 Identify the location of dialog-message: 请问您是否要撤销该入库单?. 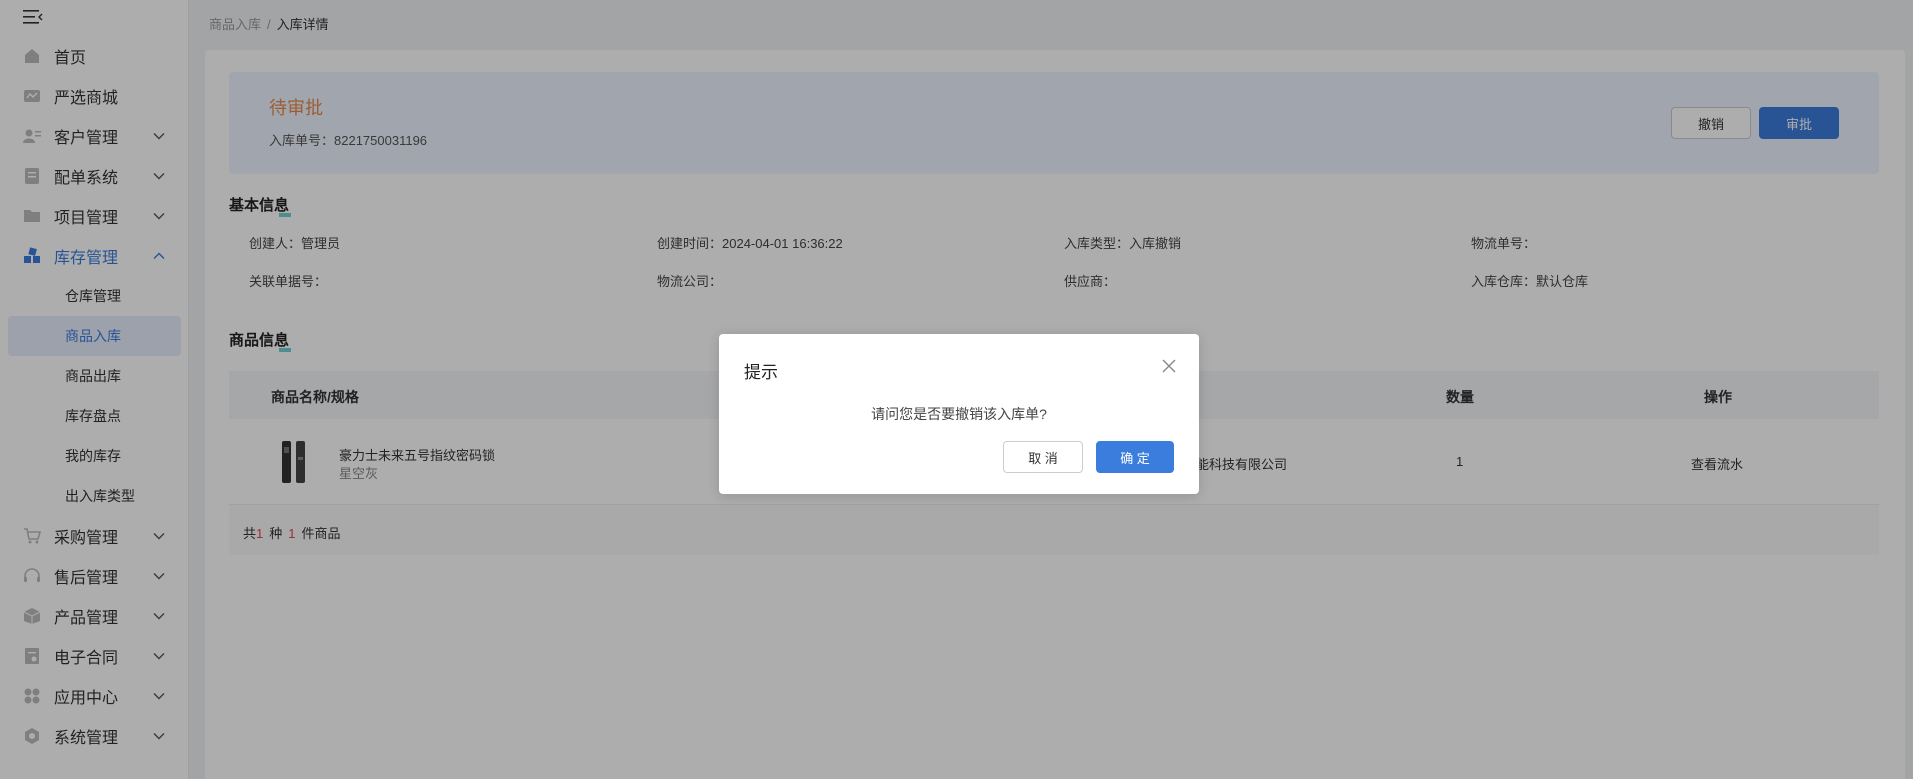
(959, 414).